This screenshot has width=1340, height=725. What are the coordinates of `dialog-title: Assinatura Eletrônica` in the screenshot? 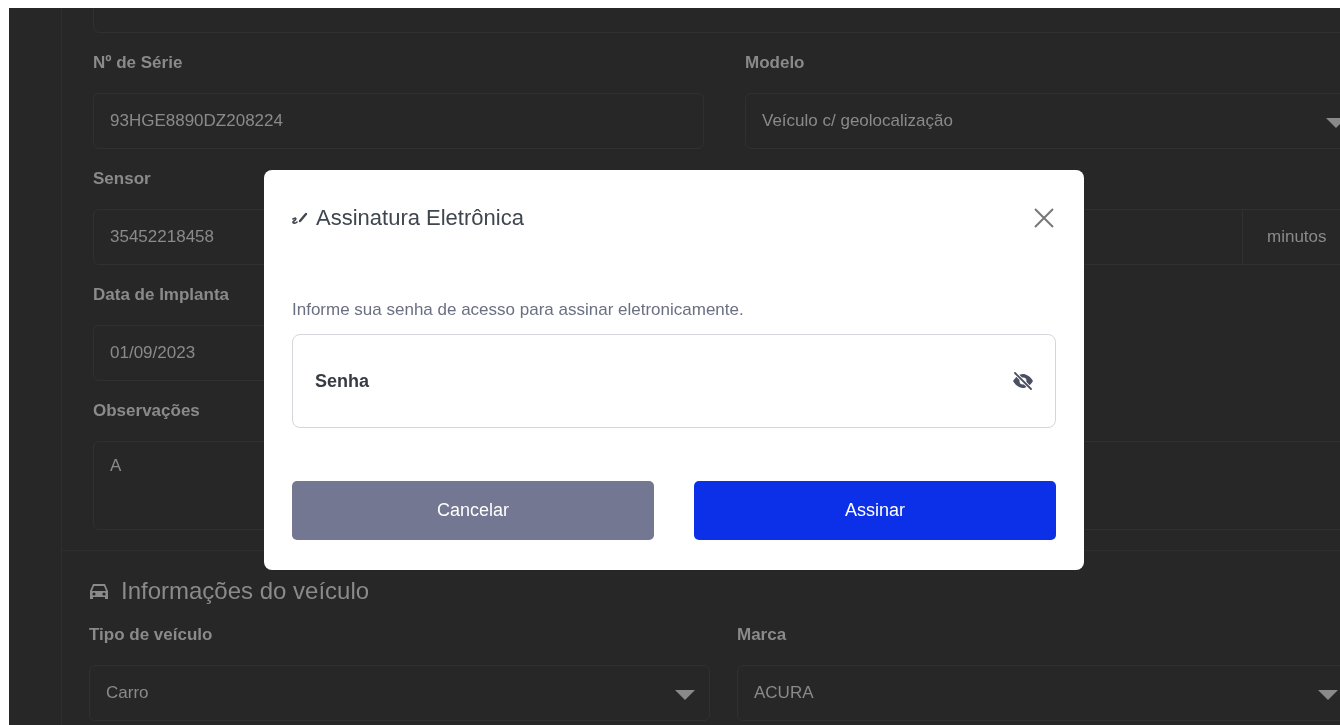 It's located at (420, 218).